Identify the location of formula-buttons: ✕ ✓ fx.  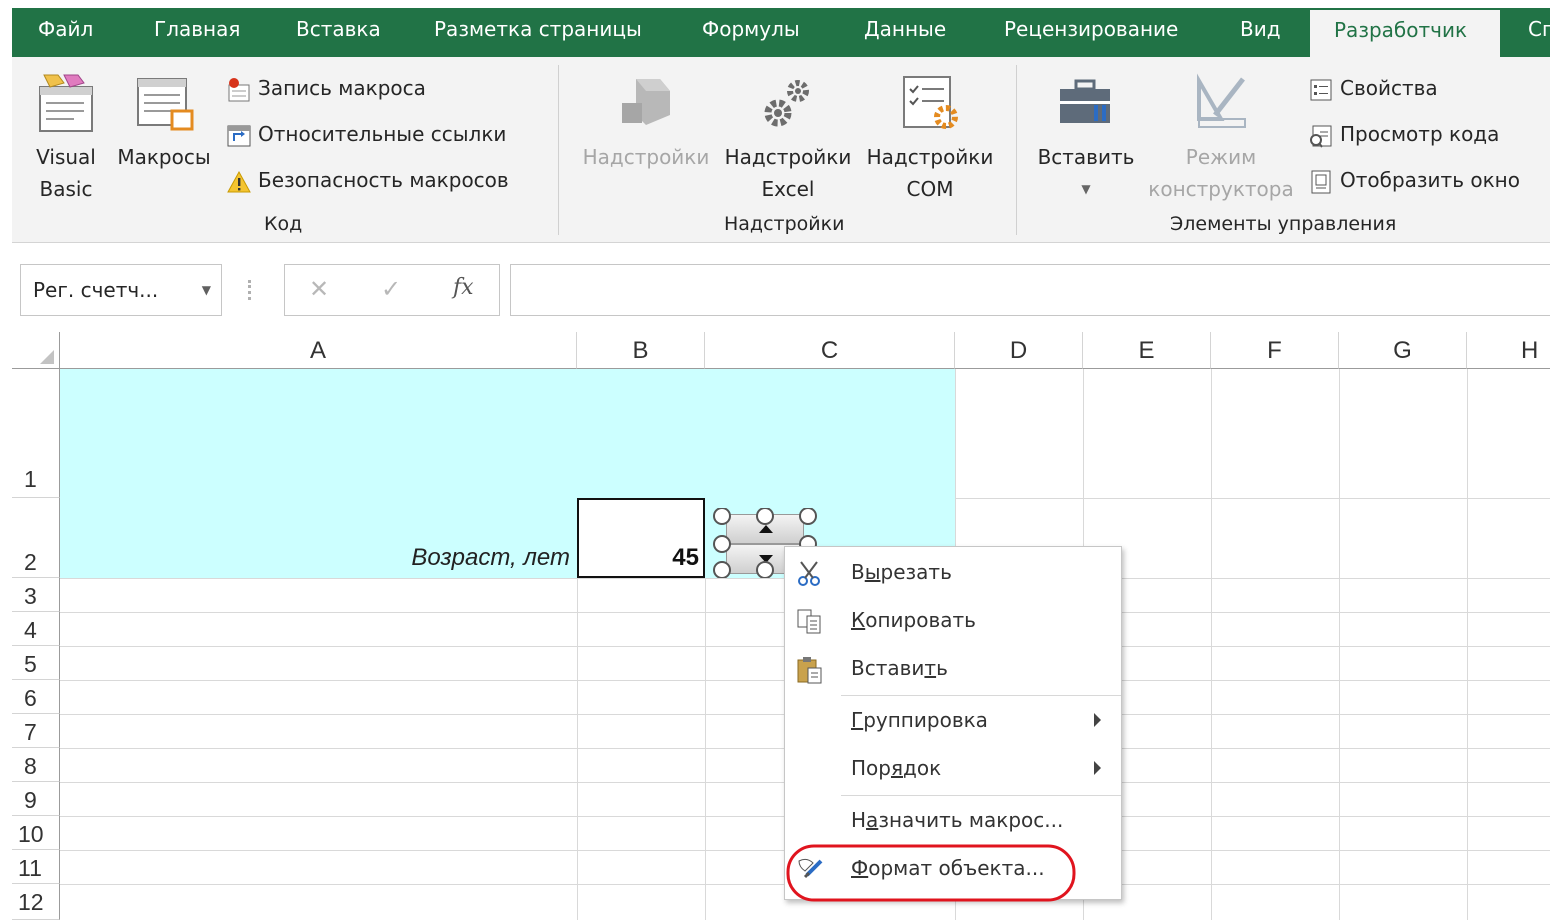
(392, 290).